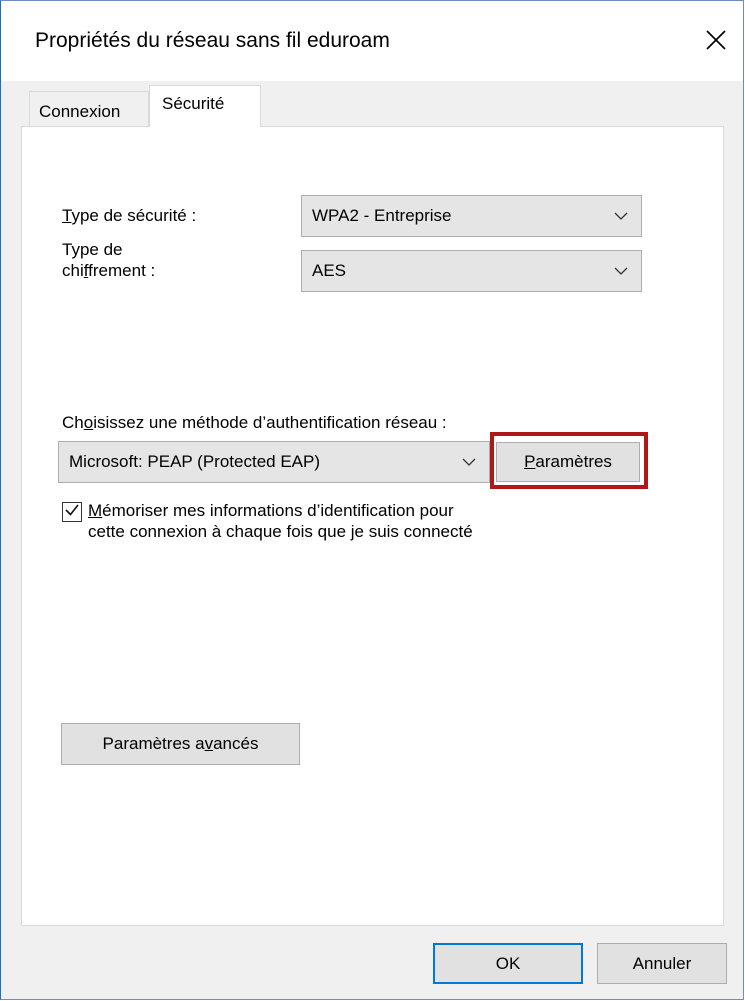 Image resolution: width=745 pixels, height=1001 pixels. I want to click on checkmark-icon, so click(72, 512).